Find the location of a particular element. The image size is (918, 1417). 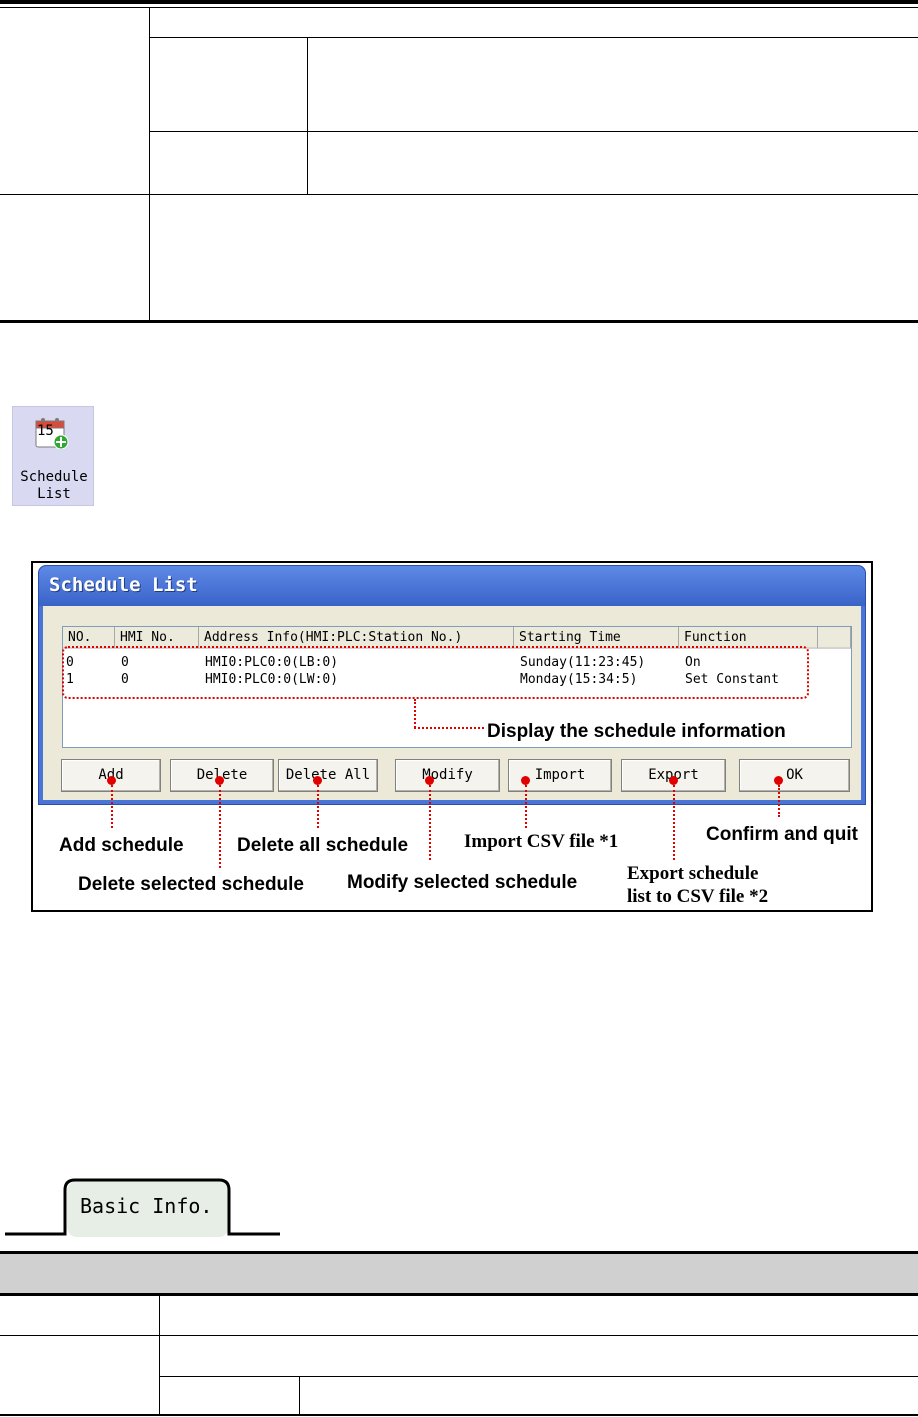

delete-all-button: Delete All is located at coordinates (328, 775).